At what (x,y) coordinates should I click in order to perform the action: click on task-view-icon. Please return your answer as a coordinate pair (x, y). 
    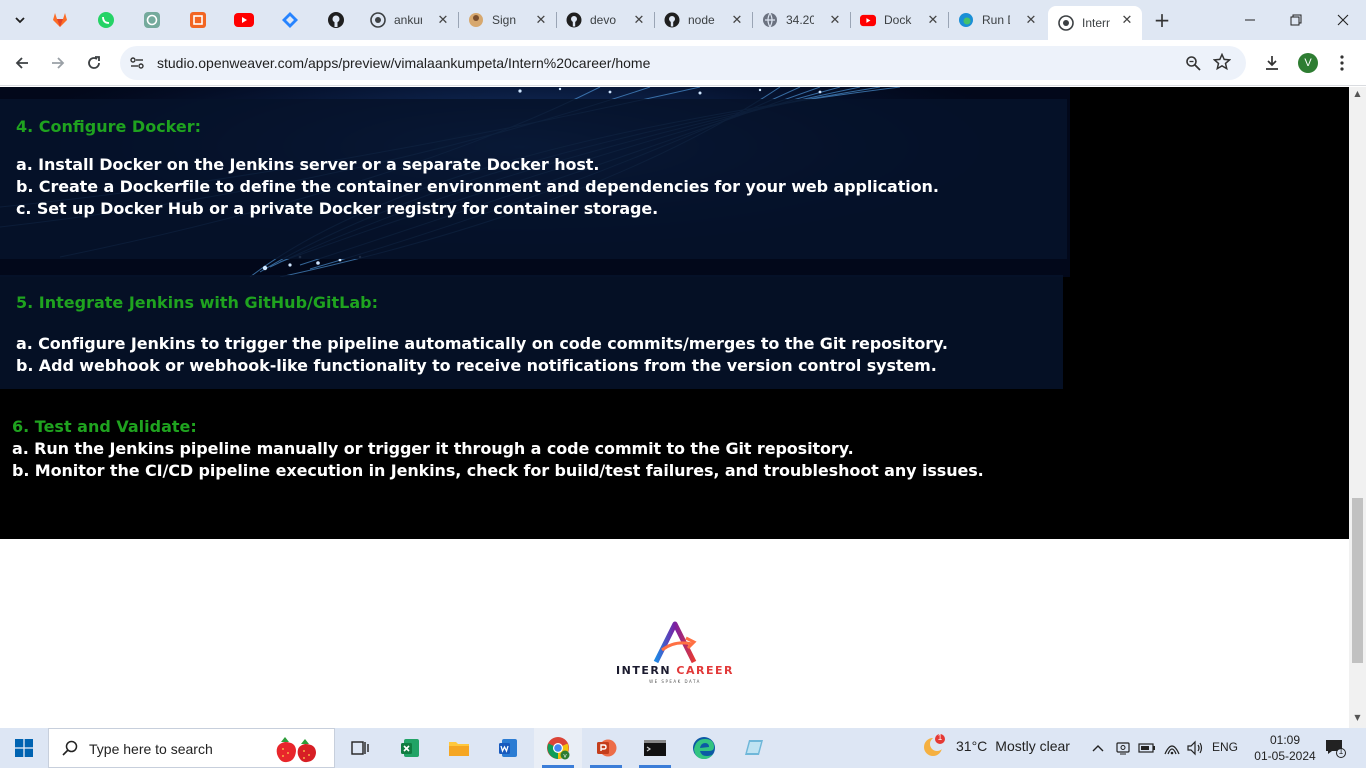
    Looking at the image, I should click on (360, 748).